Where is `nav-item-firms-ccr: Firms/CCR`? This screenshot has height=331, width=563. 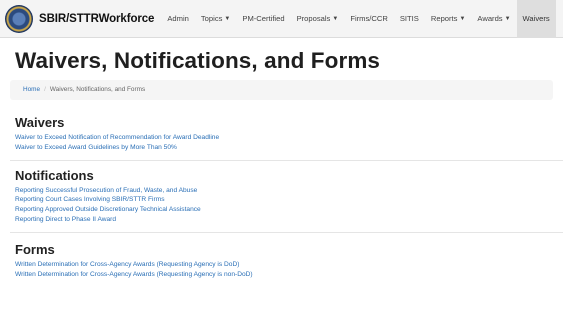 nav-item-firms-ccr: Firms/CCR is located at coordinates (369, 19).